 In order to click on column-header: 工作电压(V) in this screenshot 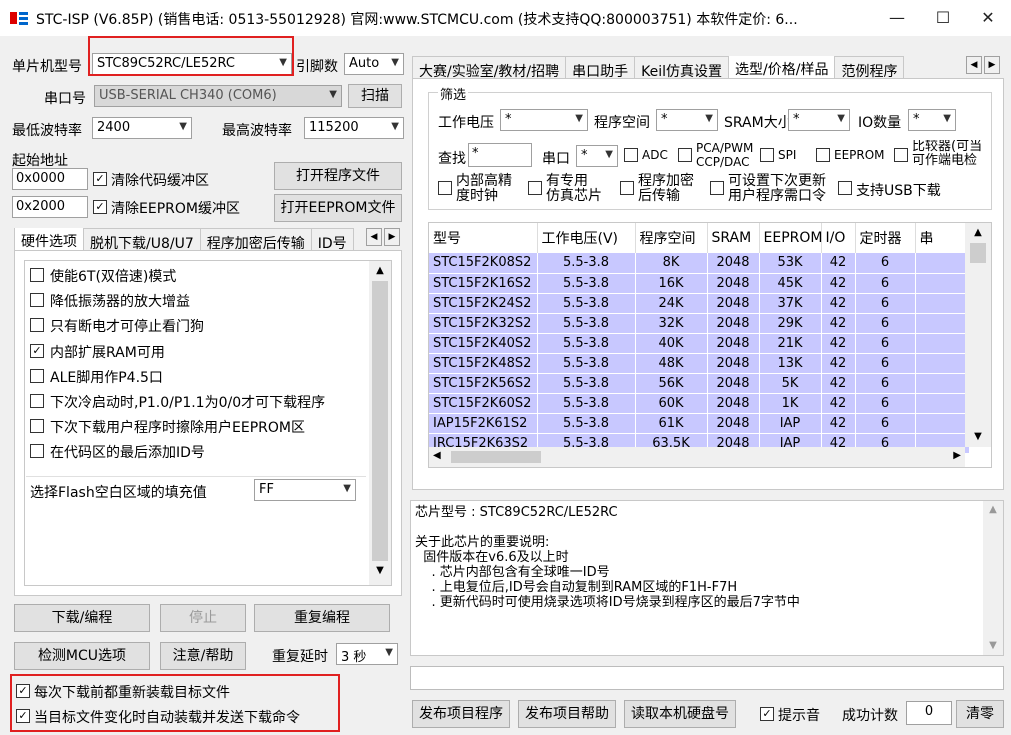, I will do `click(586, 238)`.